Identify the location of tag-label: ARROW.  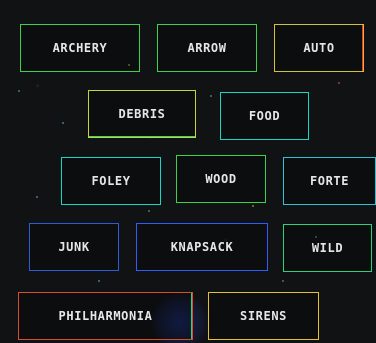
(207, 48).